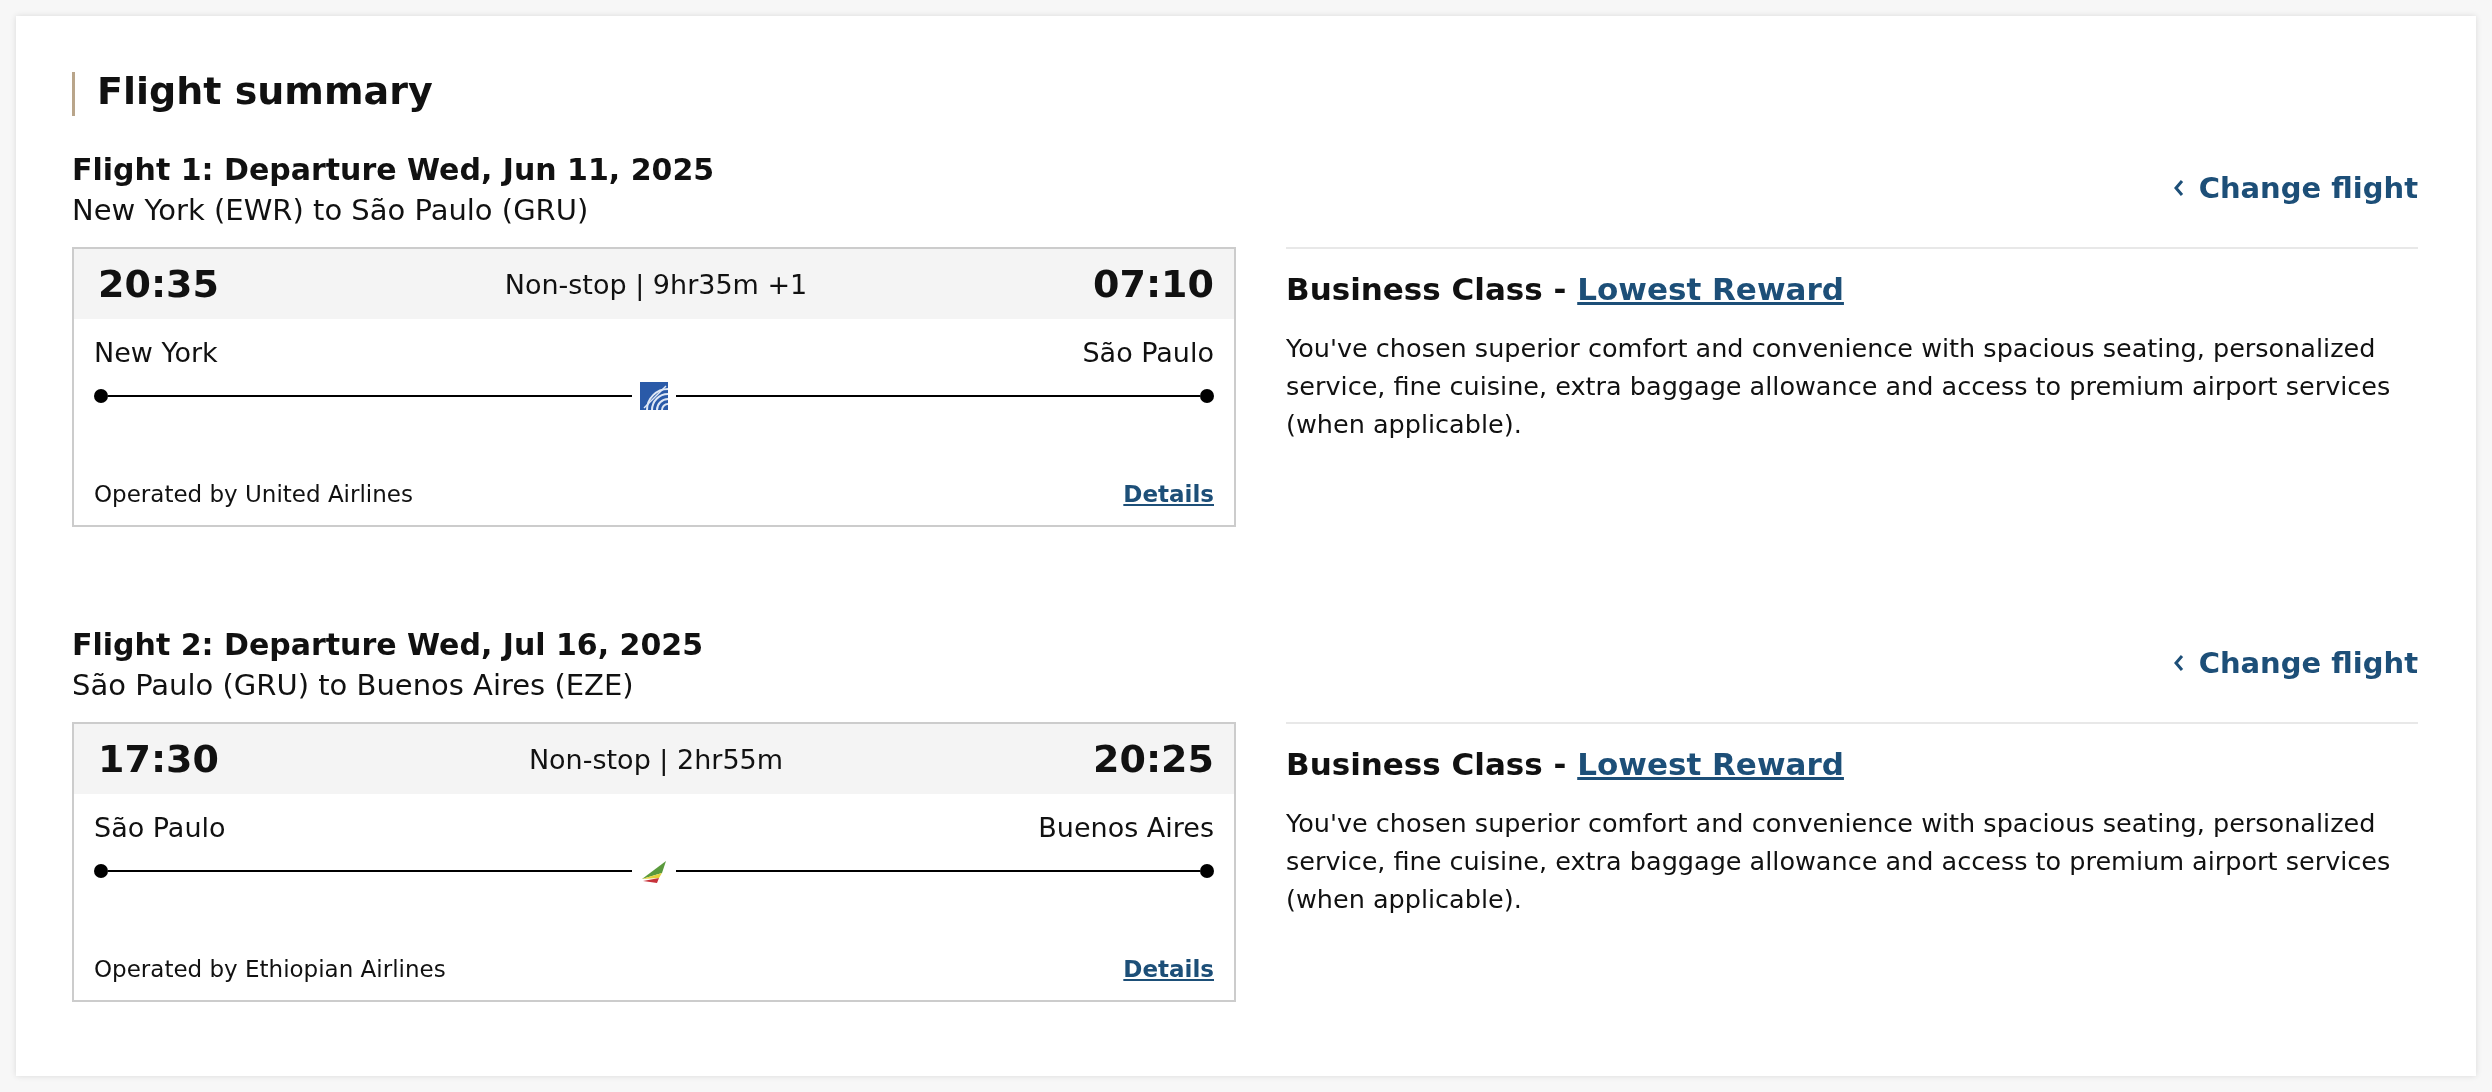 The image size is (2492, 1092). I want to click on flight-route: New York (EWR) to São Paulo (GRU), so click(331, 210).